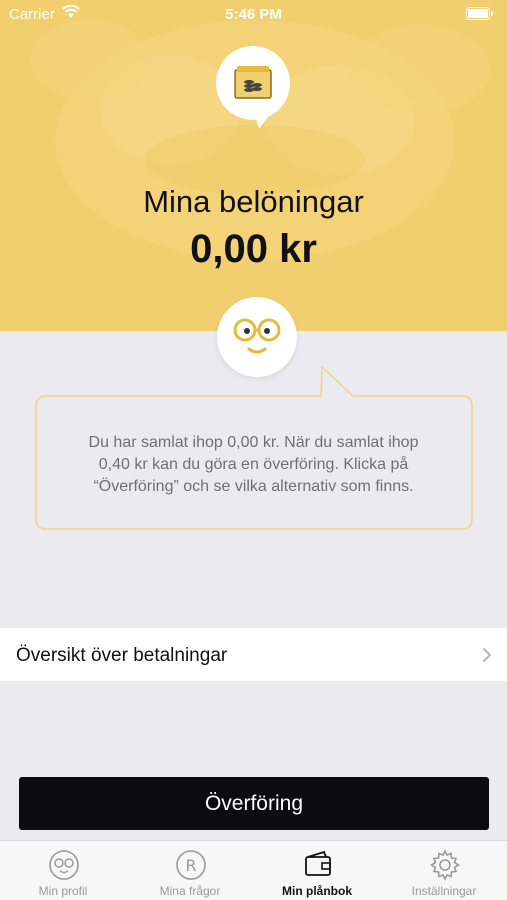 Image resolution: width=507 pixels, height=900 pixels. What do you see at coordinates (253, 654) in the screenshot?
I see `payments-overview-row: Översikt över betalningar` at bounding box center [253, 654].